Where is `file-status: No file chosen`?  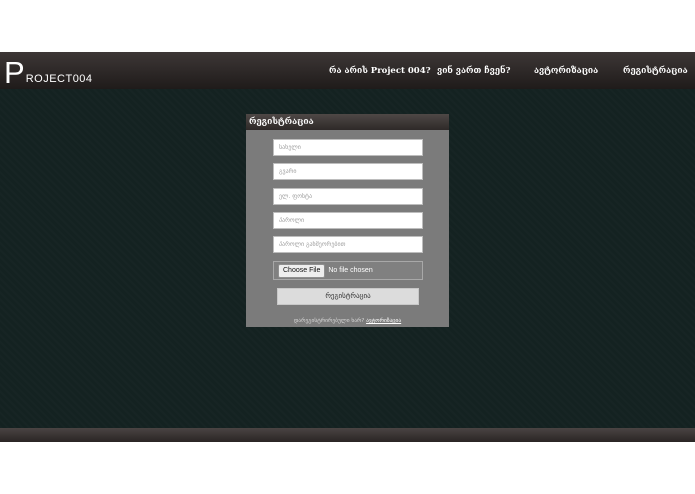 file-status: No file chosen is located at coordinates (350, 270).